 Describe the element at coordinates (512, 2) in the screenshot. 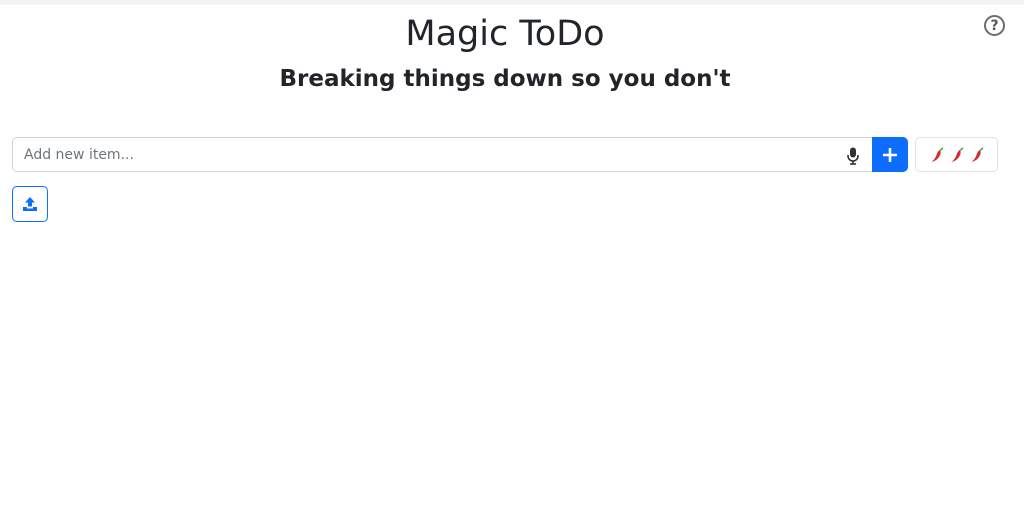

I see `top-bar` at that location.